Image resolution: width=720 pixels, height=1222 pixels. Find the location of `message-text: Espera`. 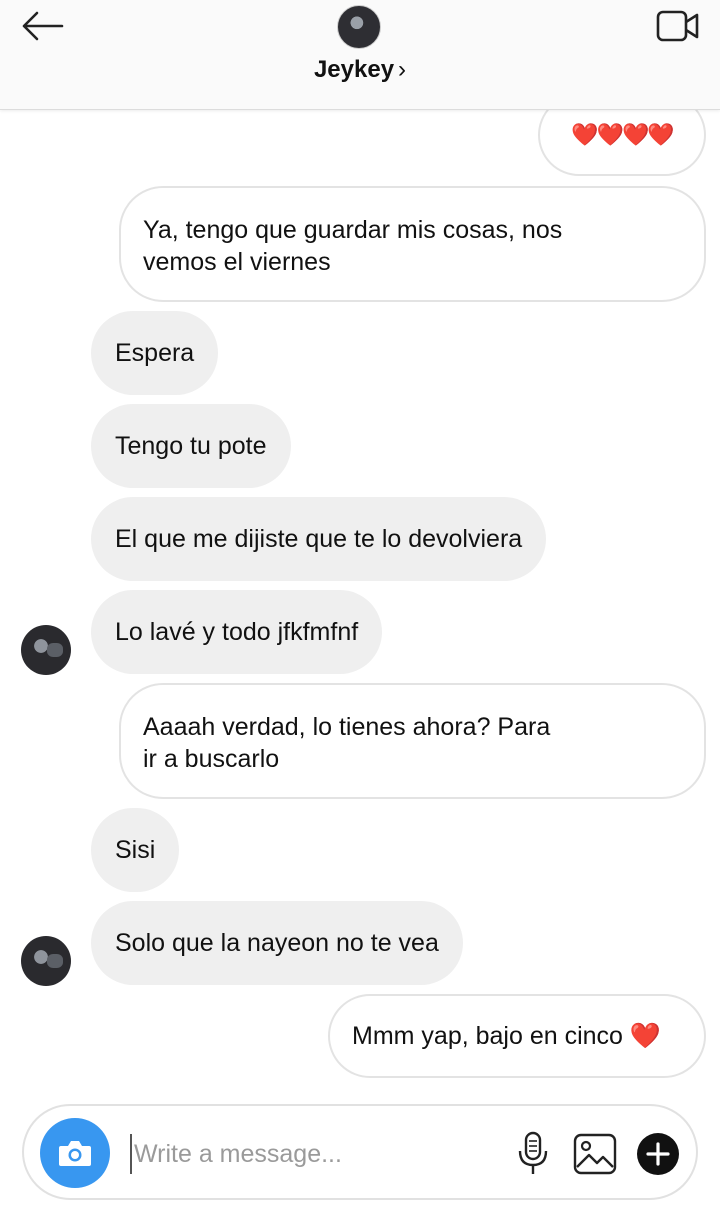

message-text: Espera is located at coordinates (155, 353).